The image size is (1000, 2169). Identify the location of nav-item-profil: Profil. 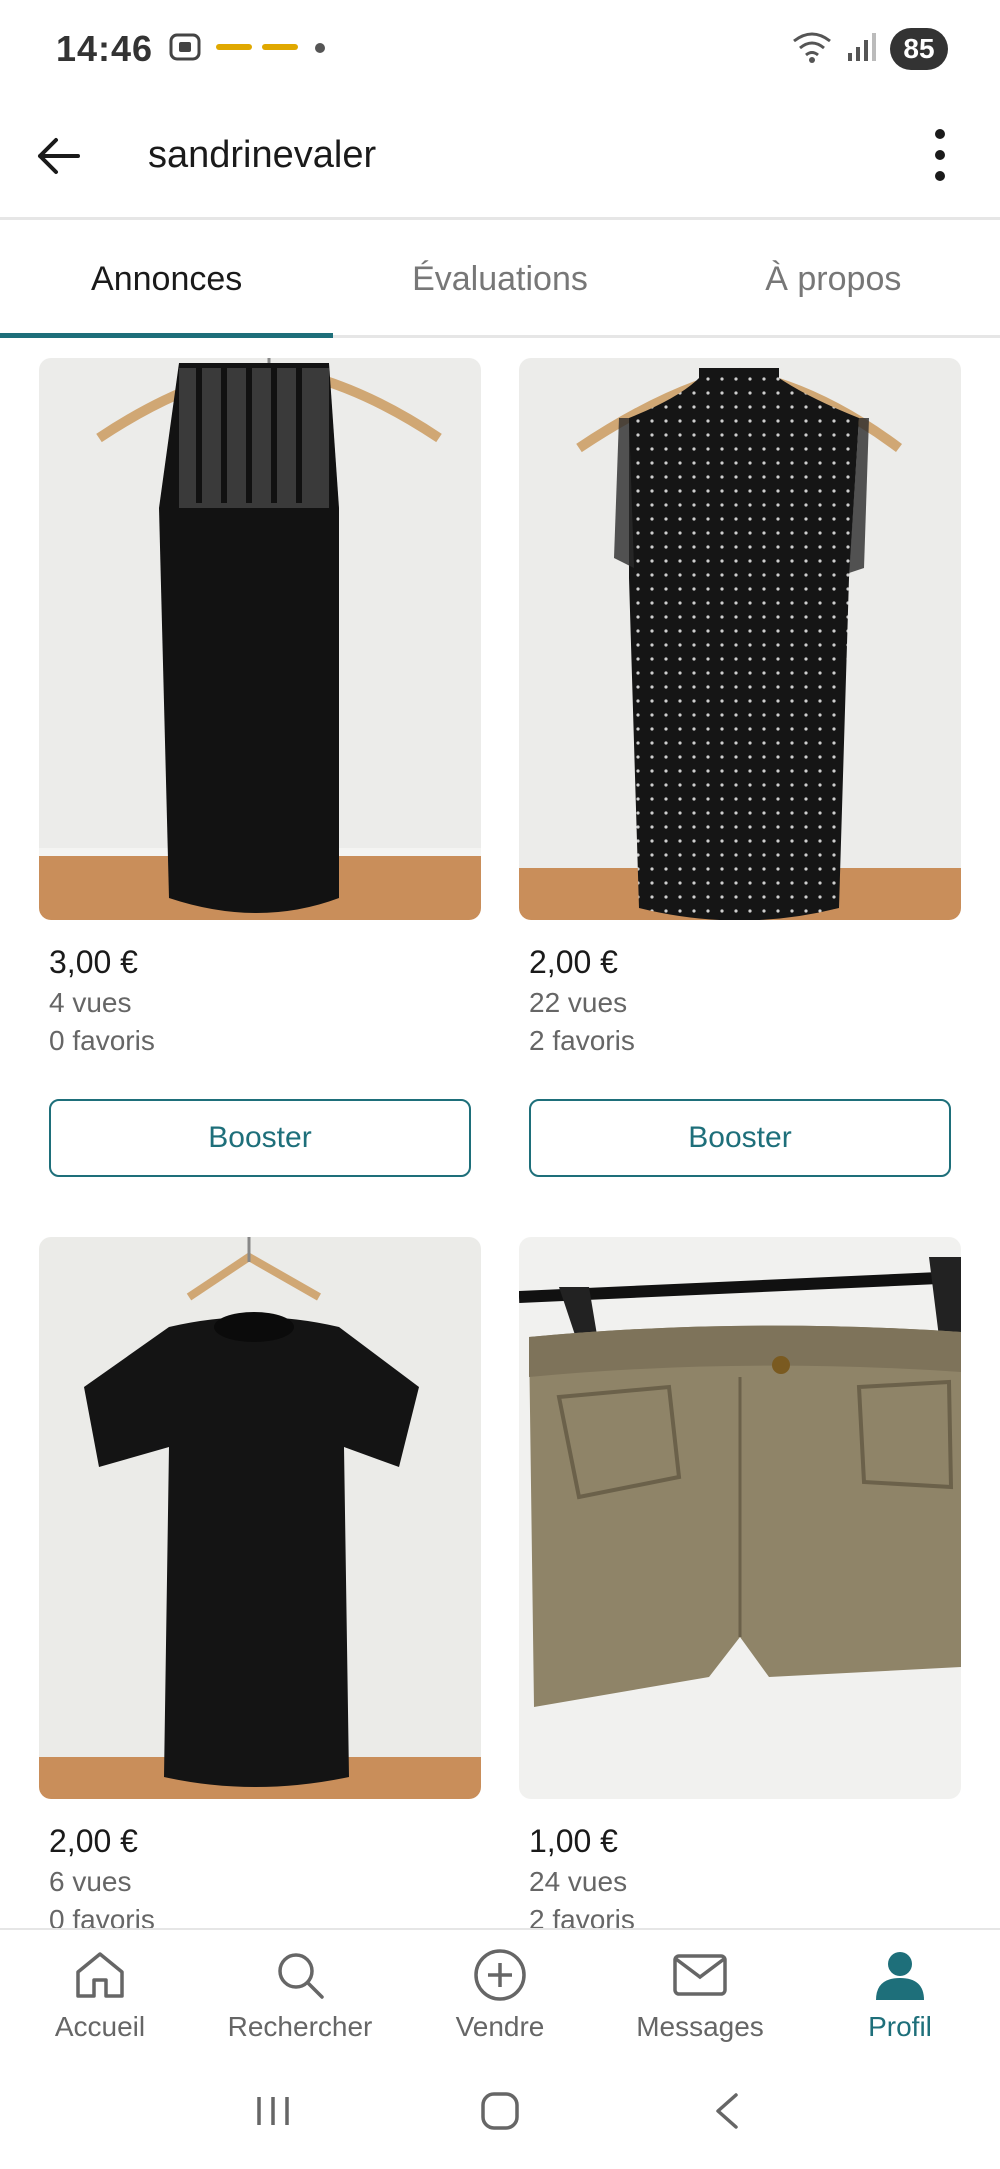
(900, 1994).